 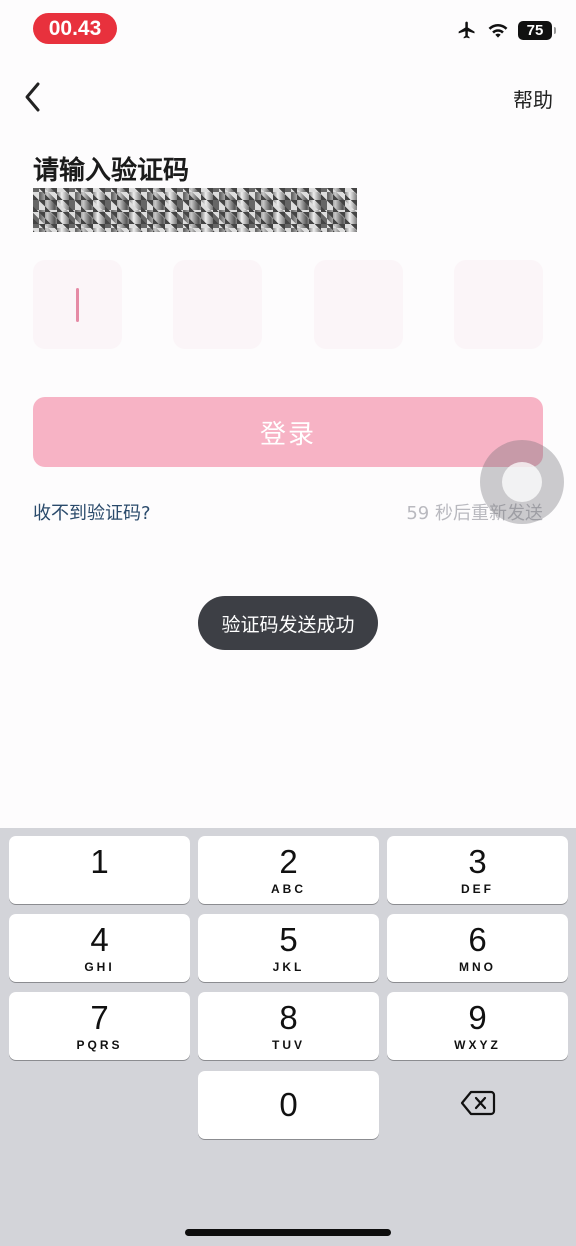 I want to click on key-digit: 7, so click(x=99, y=1017).